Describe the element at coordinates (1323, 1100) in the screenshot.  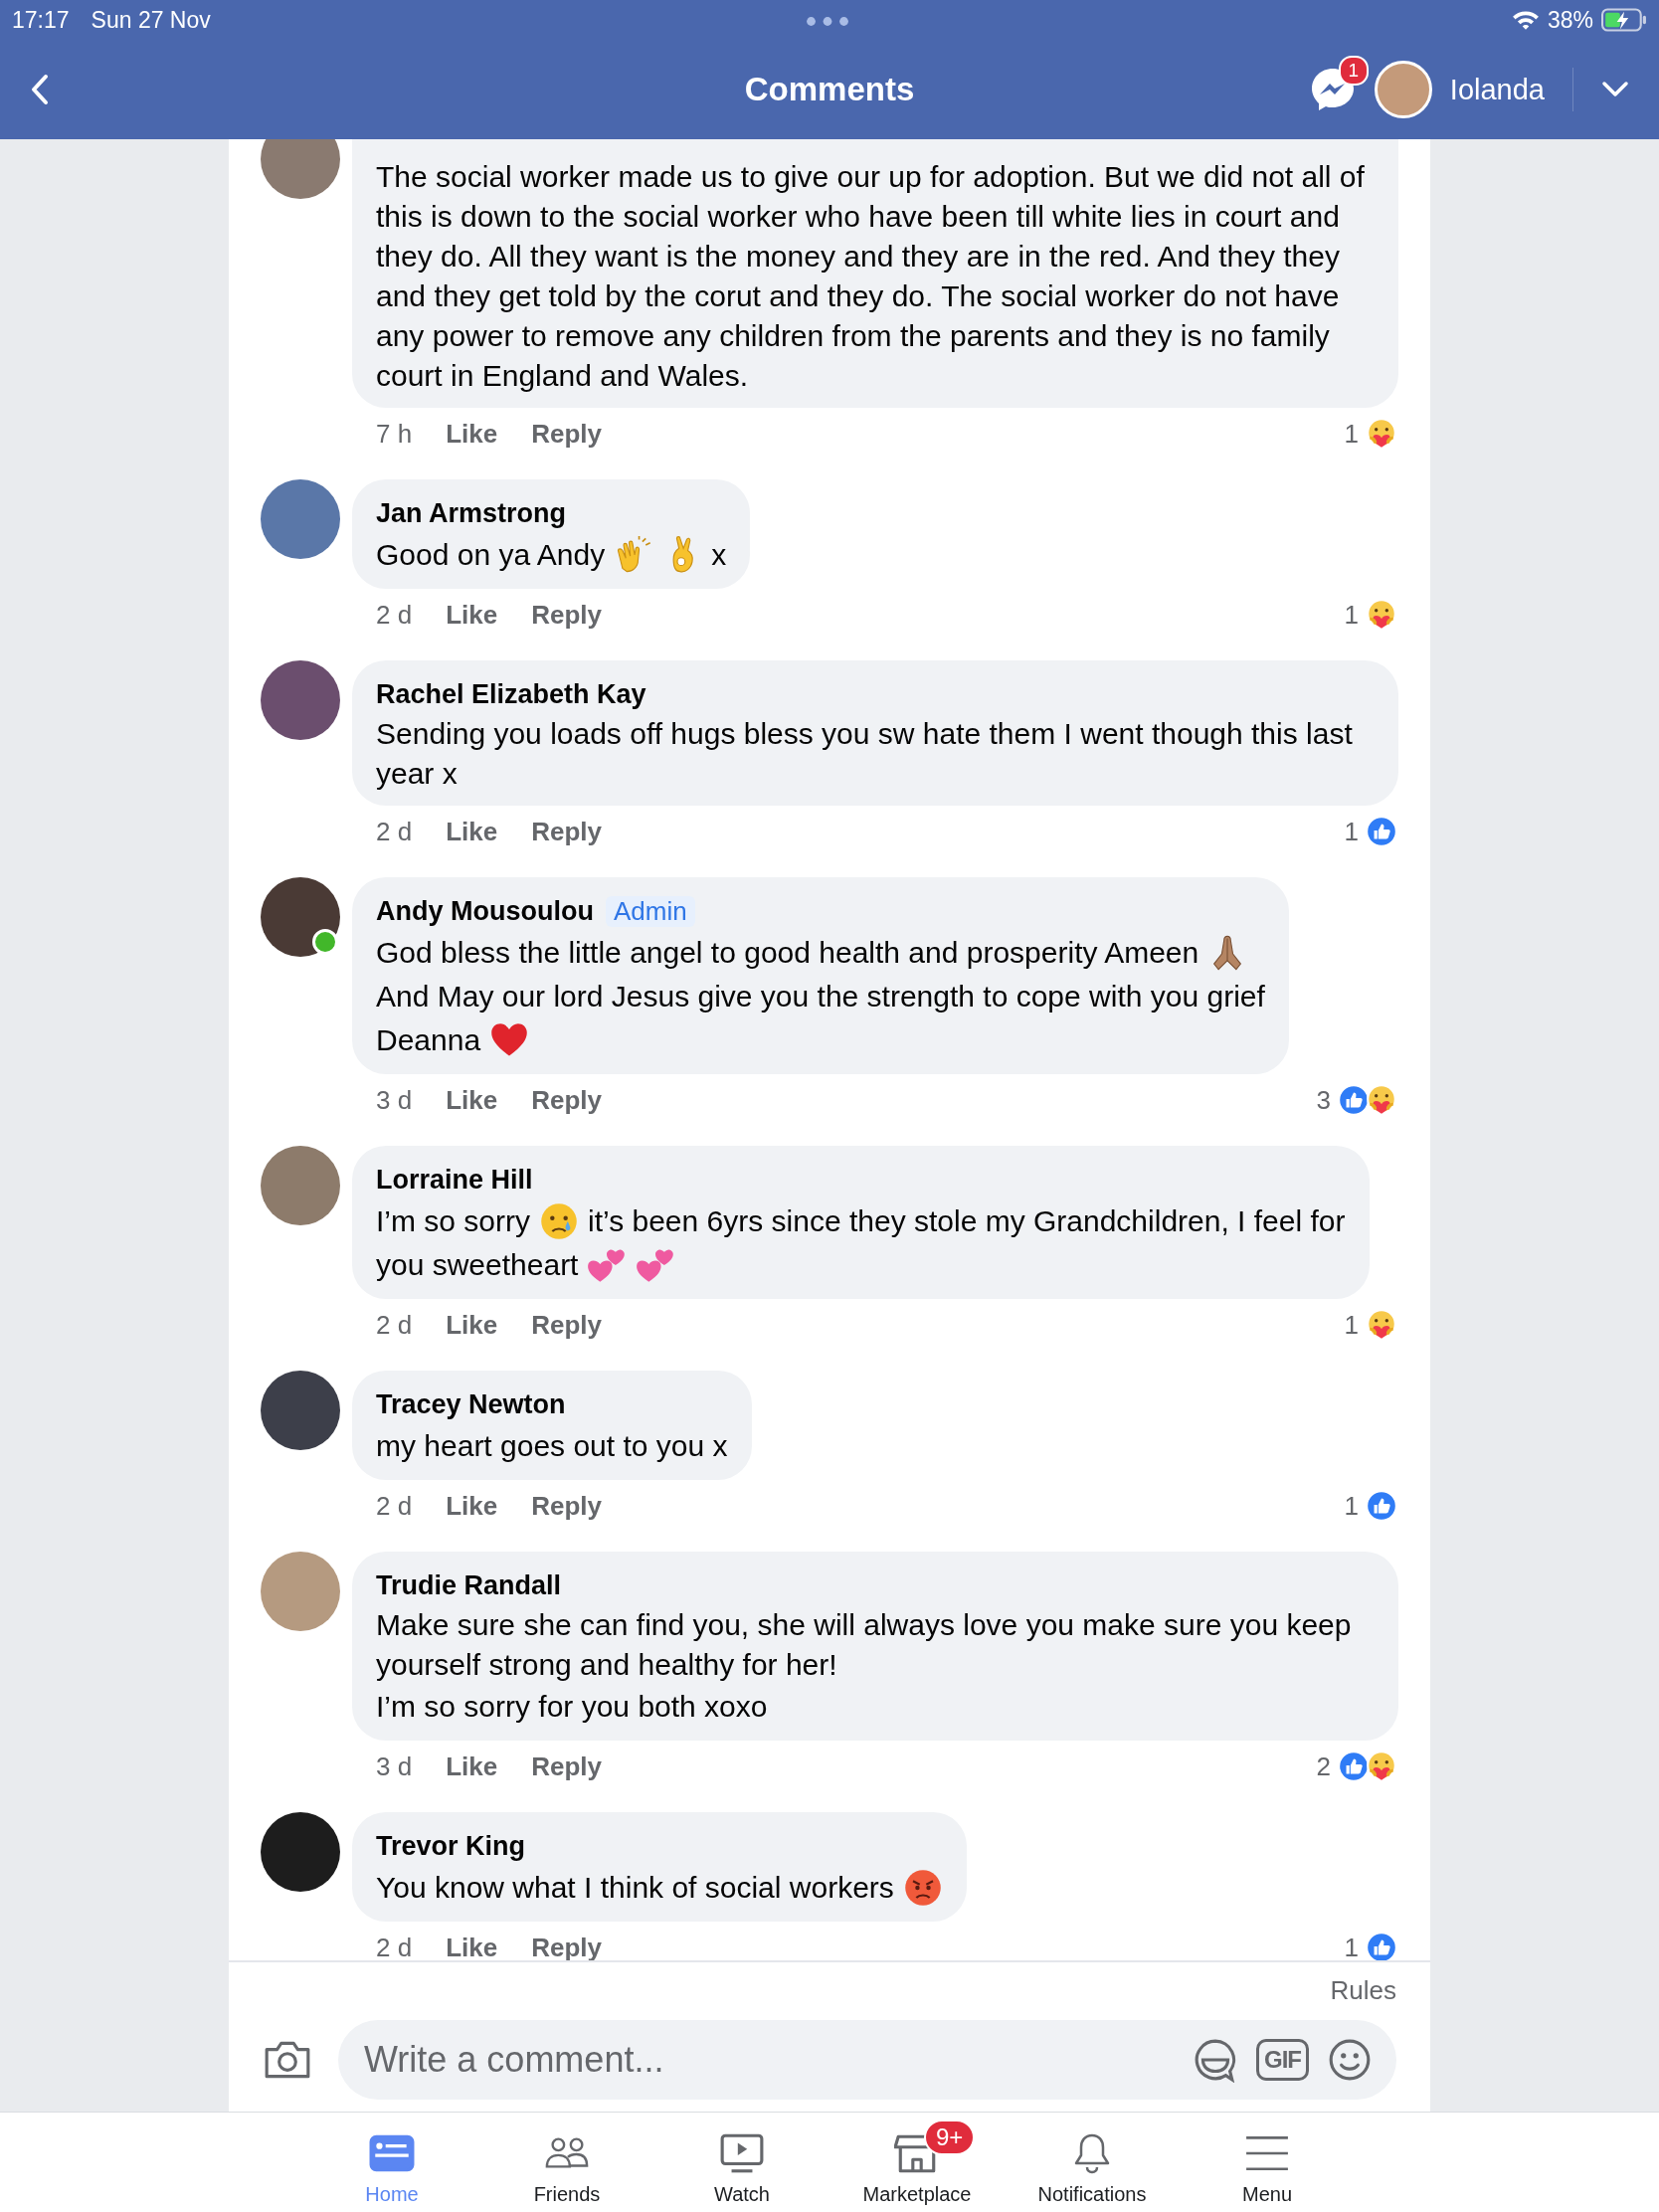
I see `reaction-count: 3` at that location.